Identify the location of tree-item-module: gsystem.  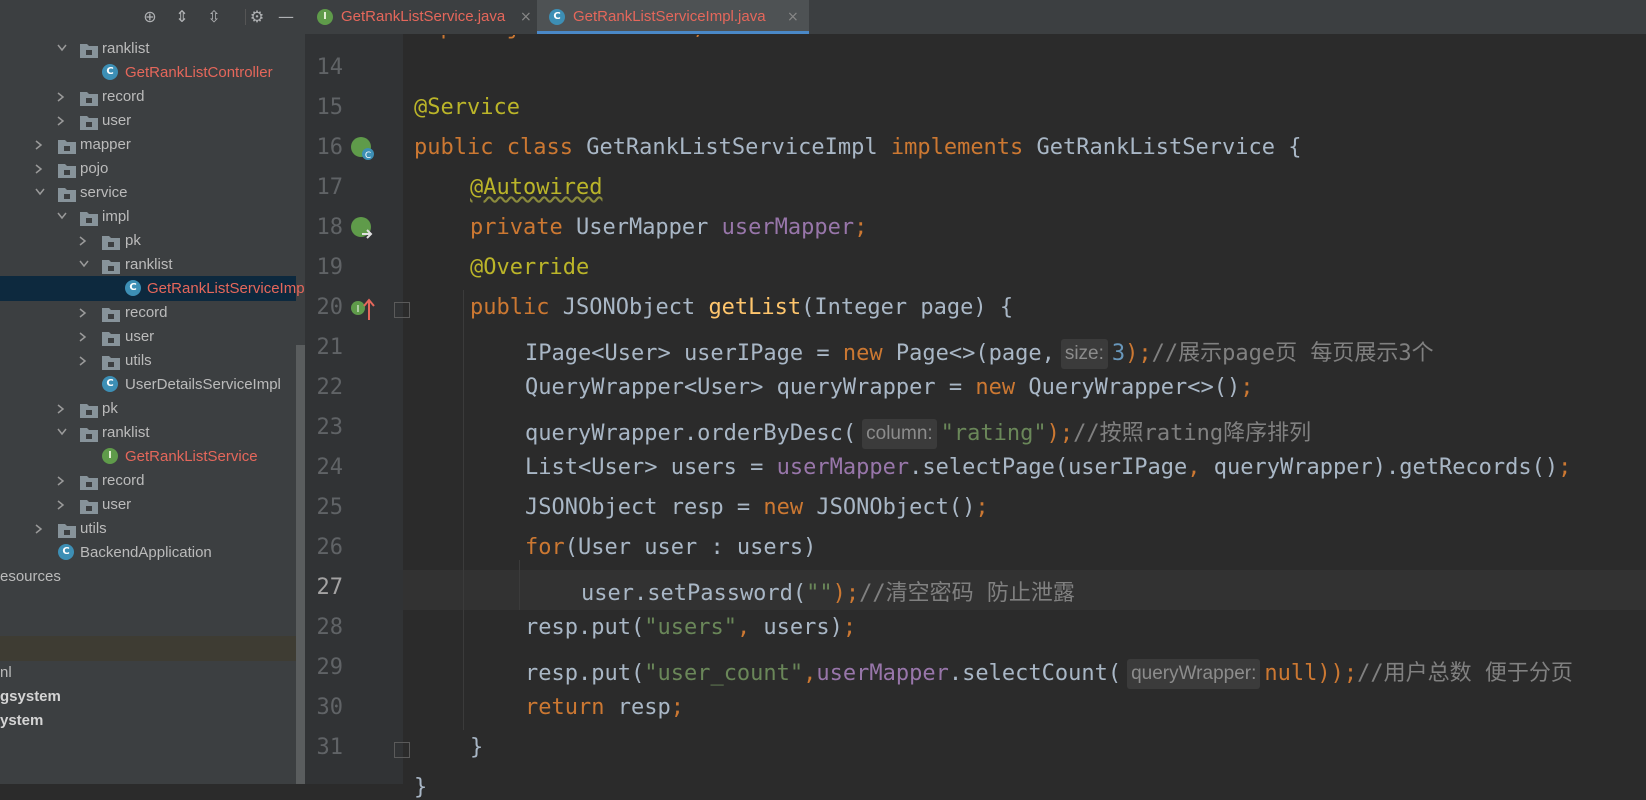
(148, 696).